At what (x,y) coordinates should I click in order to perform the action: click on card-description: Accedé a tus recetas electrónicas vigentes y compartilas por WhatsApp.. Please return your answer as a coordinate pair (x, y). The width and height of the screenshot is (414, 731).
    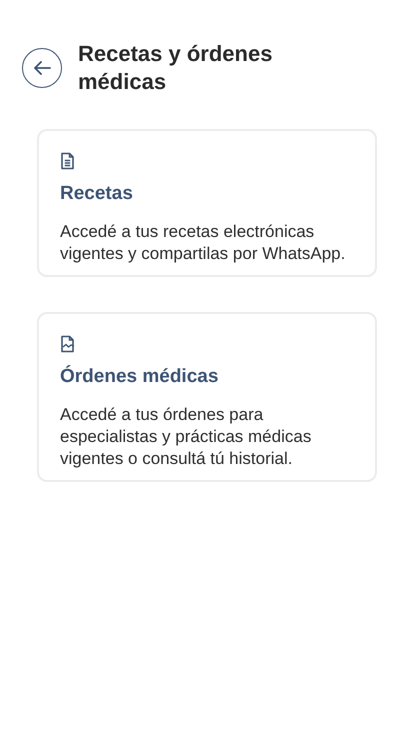
    Looking at the image, I should click on (203, 243).